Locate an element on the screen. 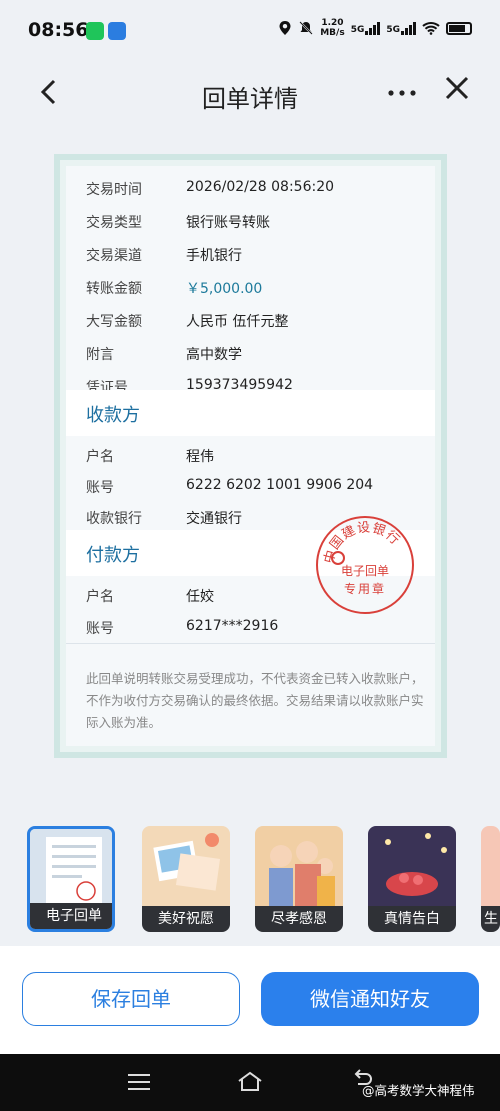  payee-row-account: 账号 6222 6202 1001 9906 204 is located at coordinates (250, 486).